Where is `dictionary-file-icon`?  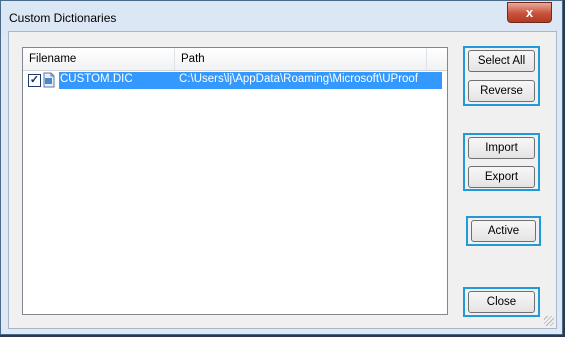
dictionary-file-icon is located at coordinates (49, 80).